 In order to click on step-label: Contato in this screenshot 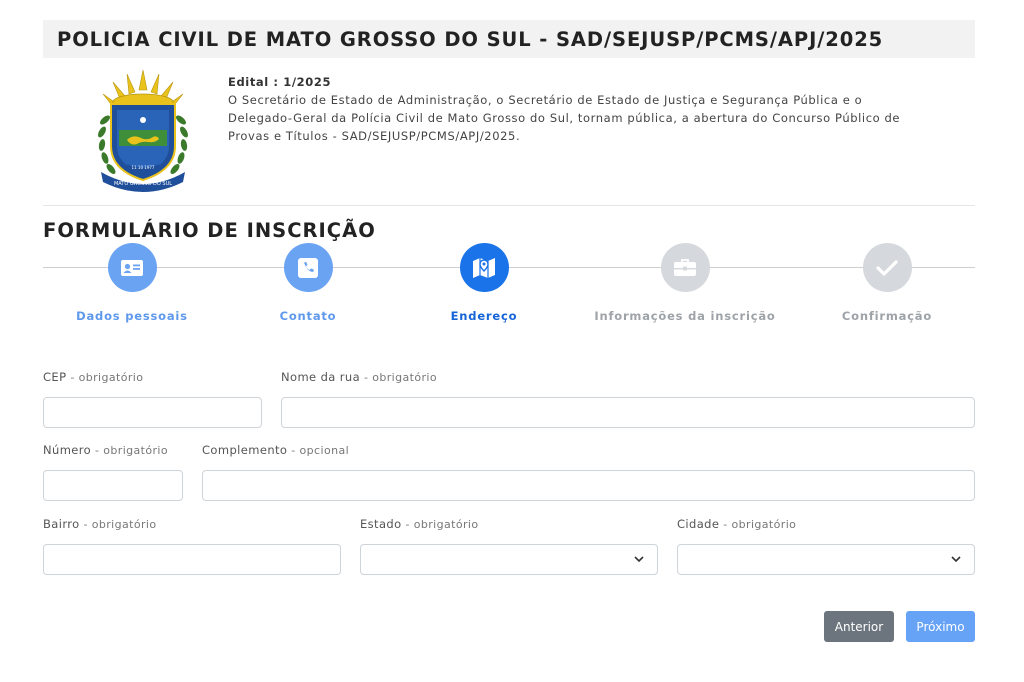, I will do `click(308, 316)`.